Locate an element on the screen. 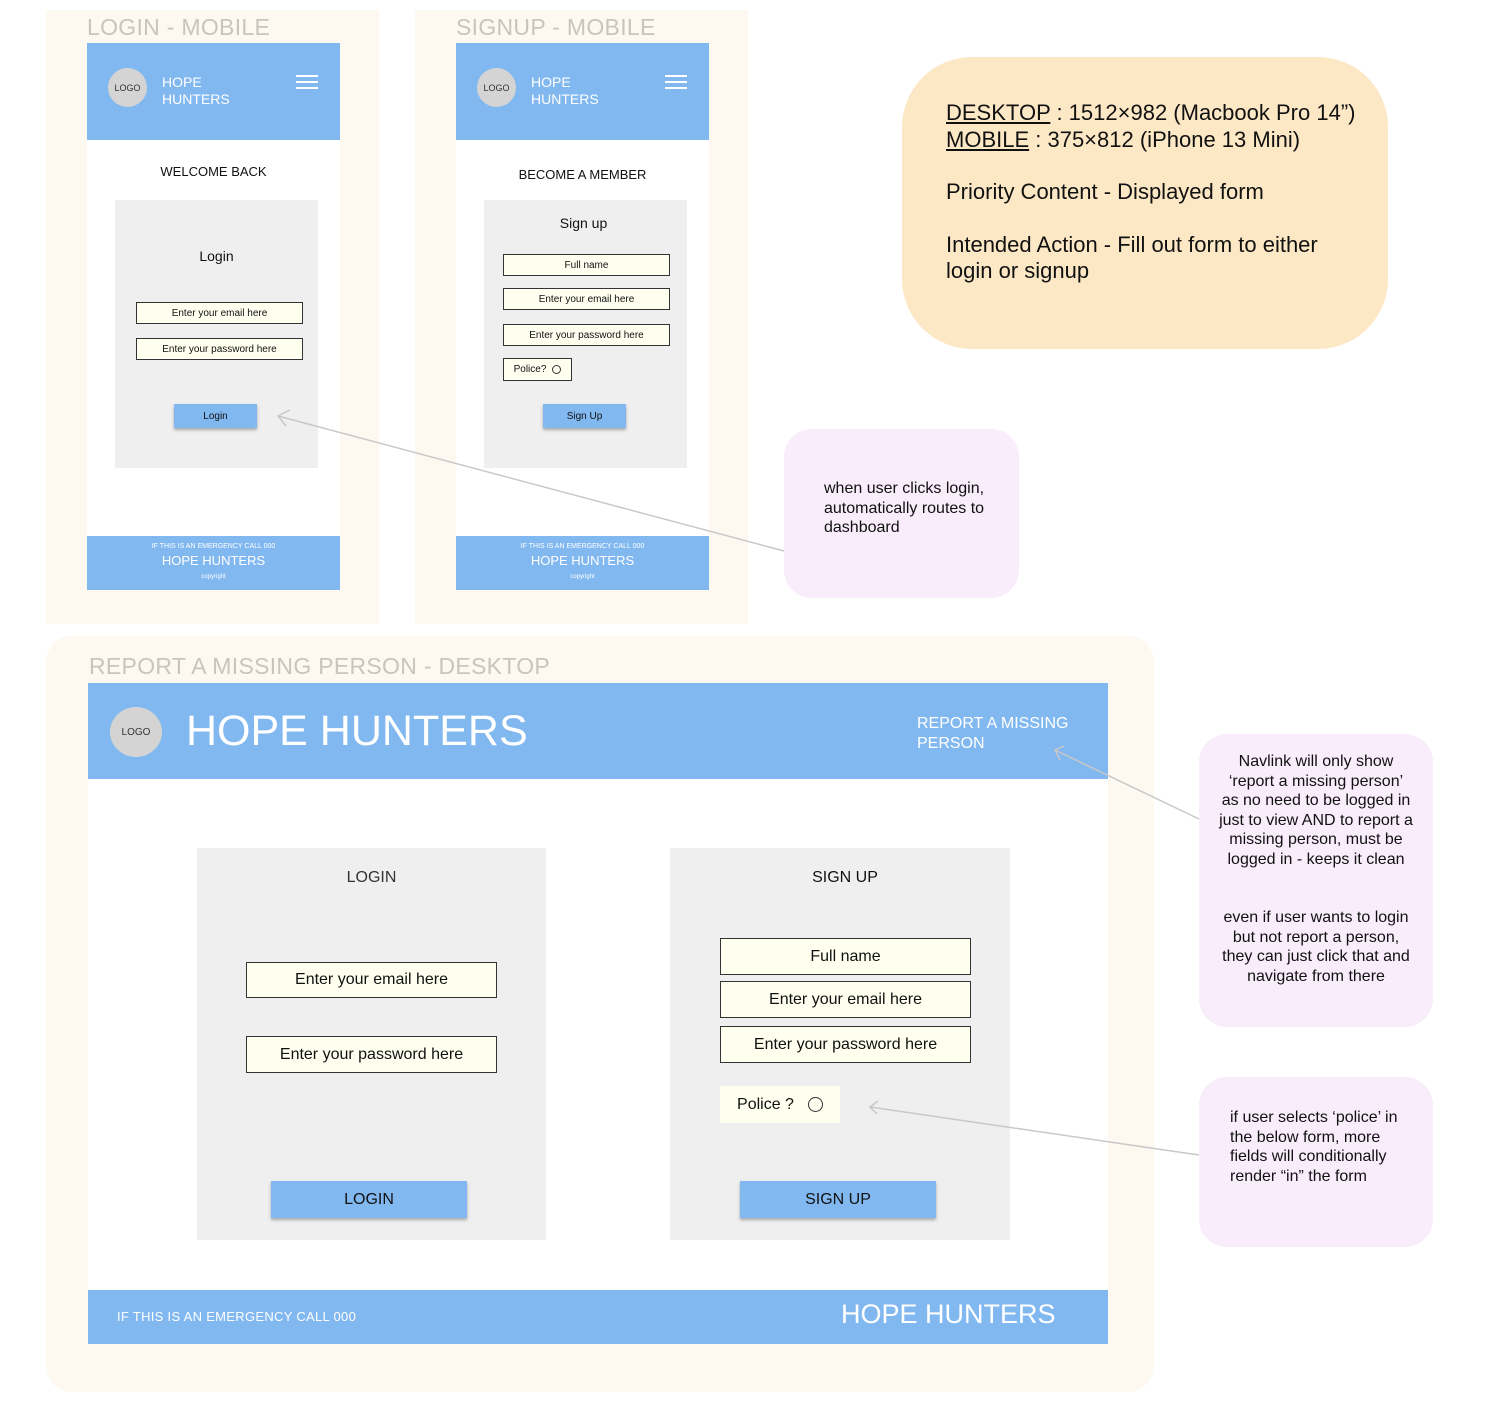 This screenshot has height=1402, width=1492. page-heading: BECOME A MEMBER is located at coordinates (582, 174).